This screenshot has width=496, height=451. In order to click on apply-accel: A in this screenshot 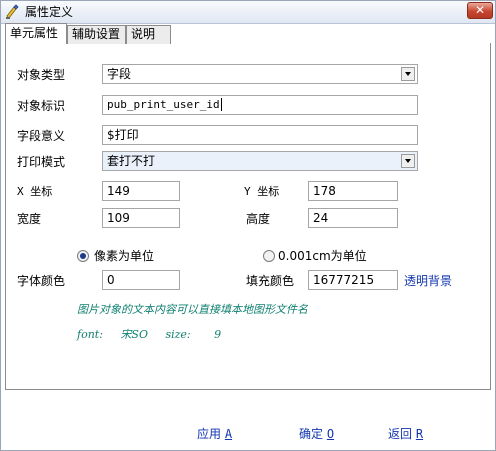, I will do `click(228, 434)`.